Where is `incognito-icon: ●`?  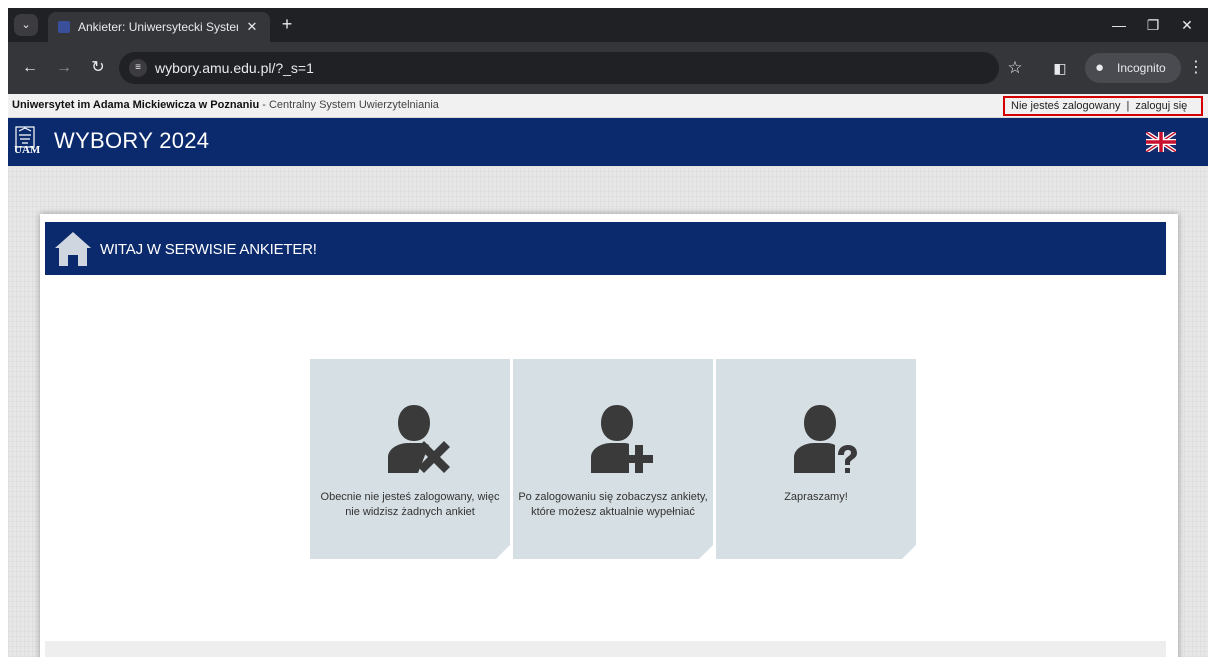 incognito-icon: ● is located at coordinates (1100, 67).